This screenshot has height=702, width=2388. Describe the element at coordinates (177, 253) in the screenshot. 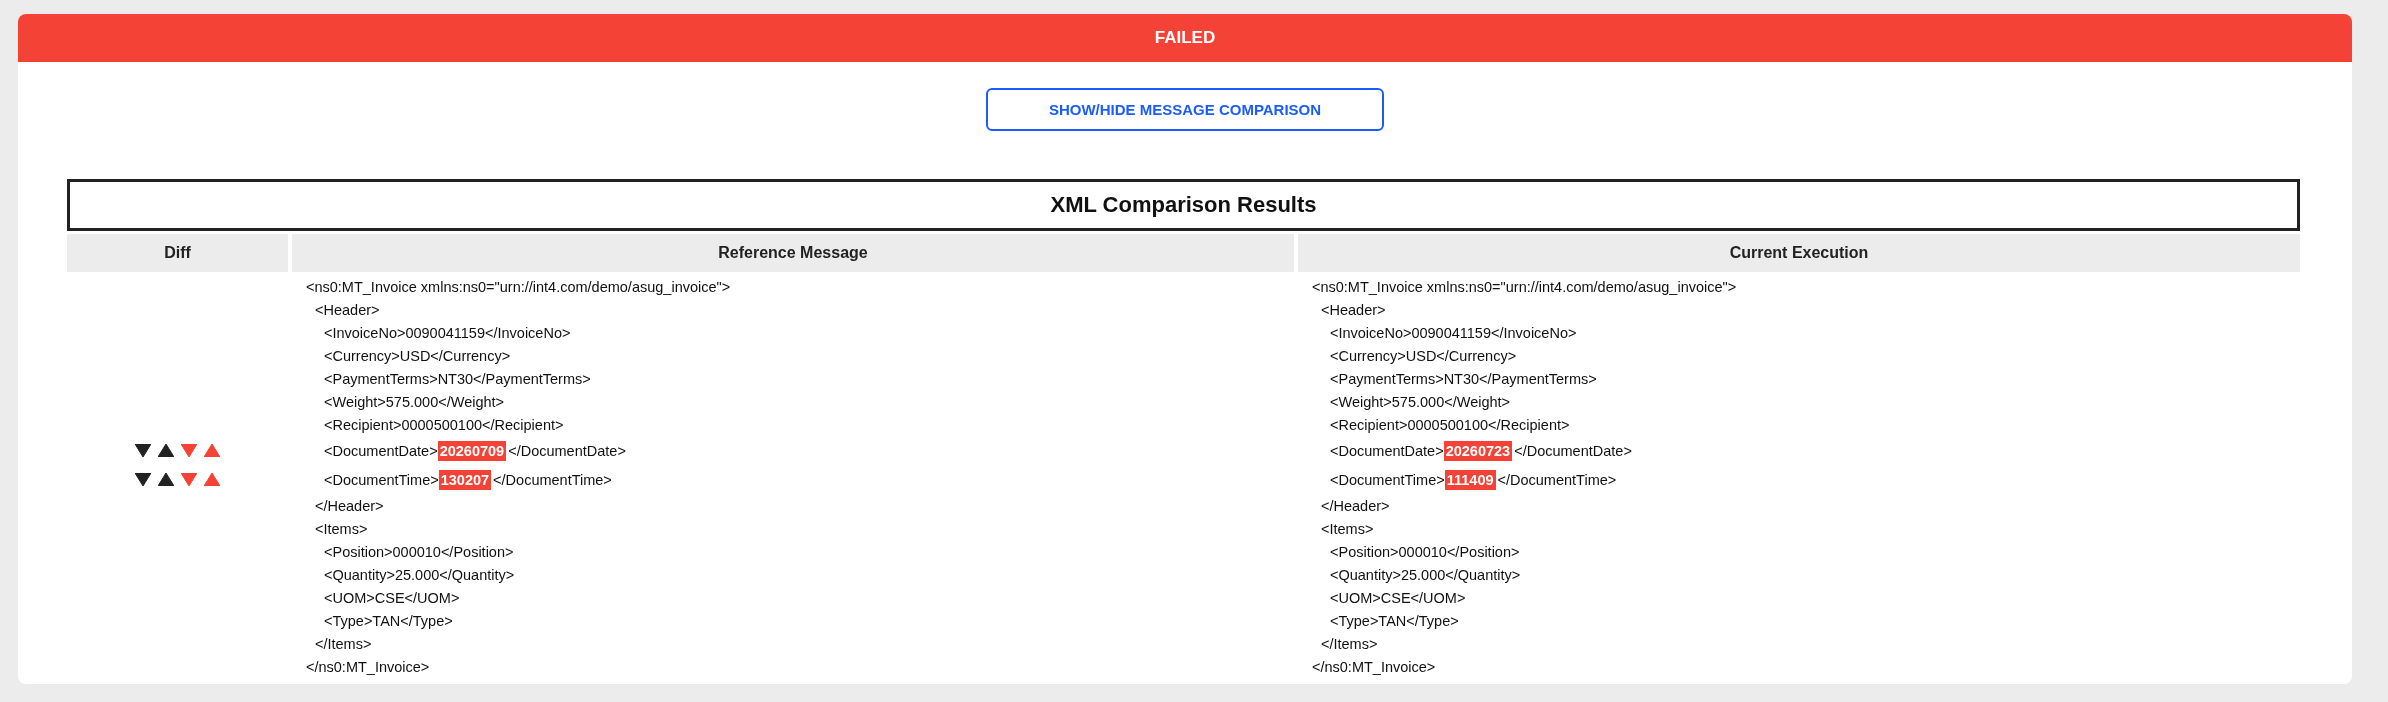

I see `column-header: Diff` at that location.